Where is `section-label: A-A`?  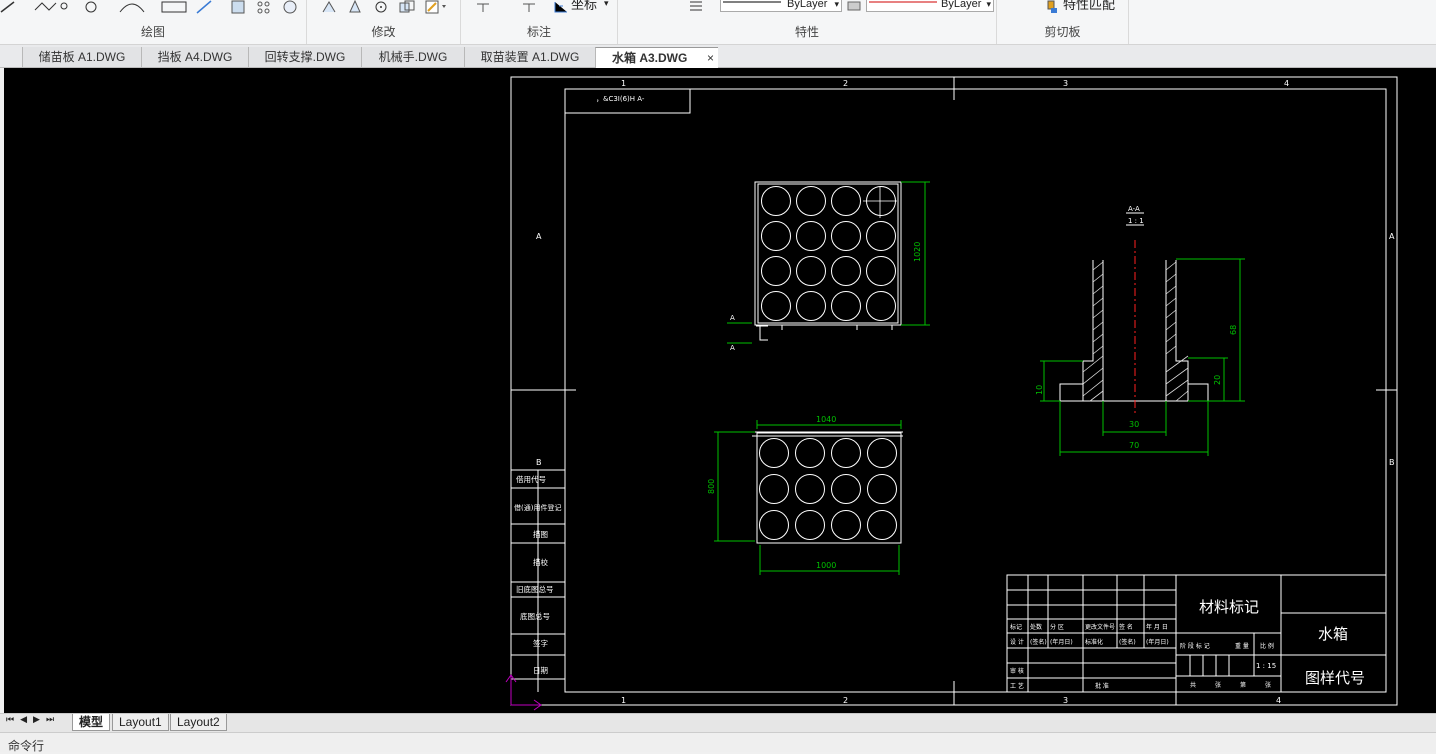 section-label: A-A is located at coordinates (1134, 209).